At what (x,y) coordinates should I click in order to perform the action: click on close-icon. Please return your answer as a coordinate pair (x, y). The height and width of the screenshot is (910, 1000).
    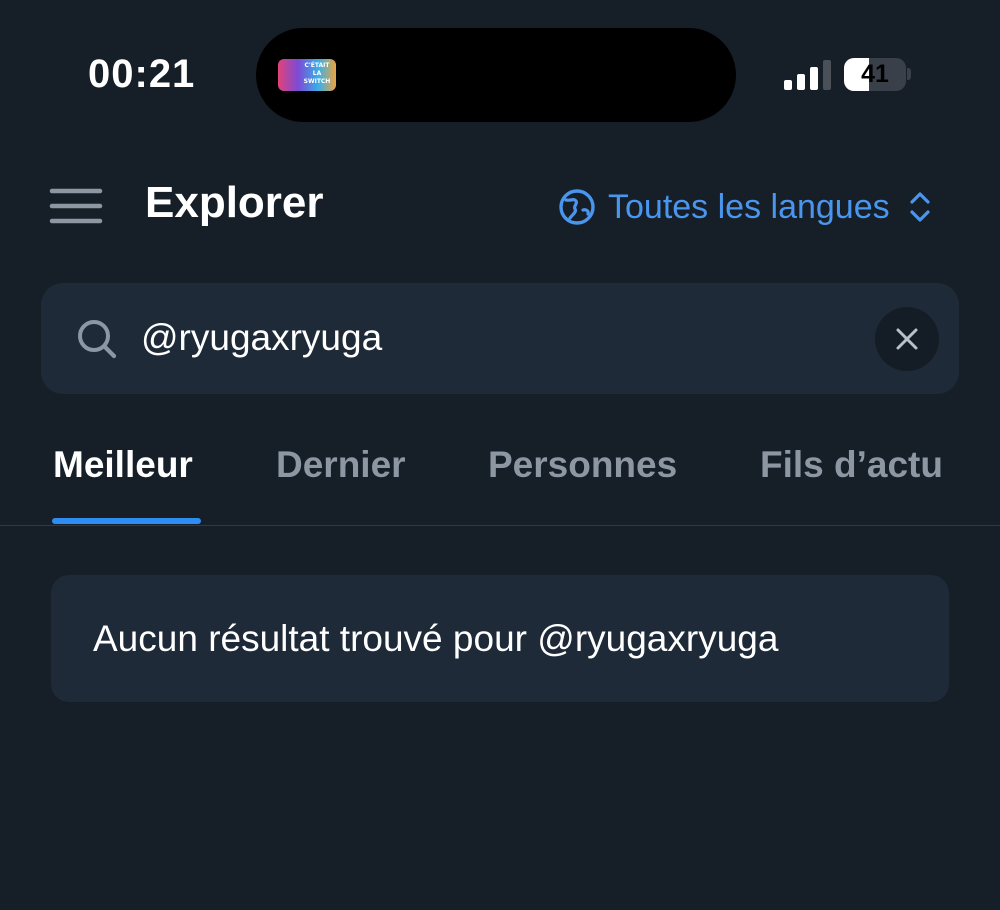
    Looking at the image, I should click on (907, 339).